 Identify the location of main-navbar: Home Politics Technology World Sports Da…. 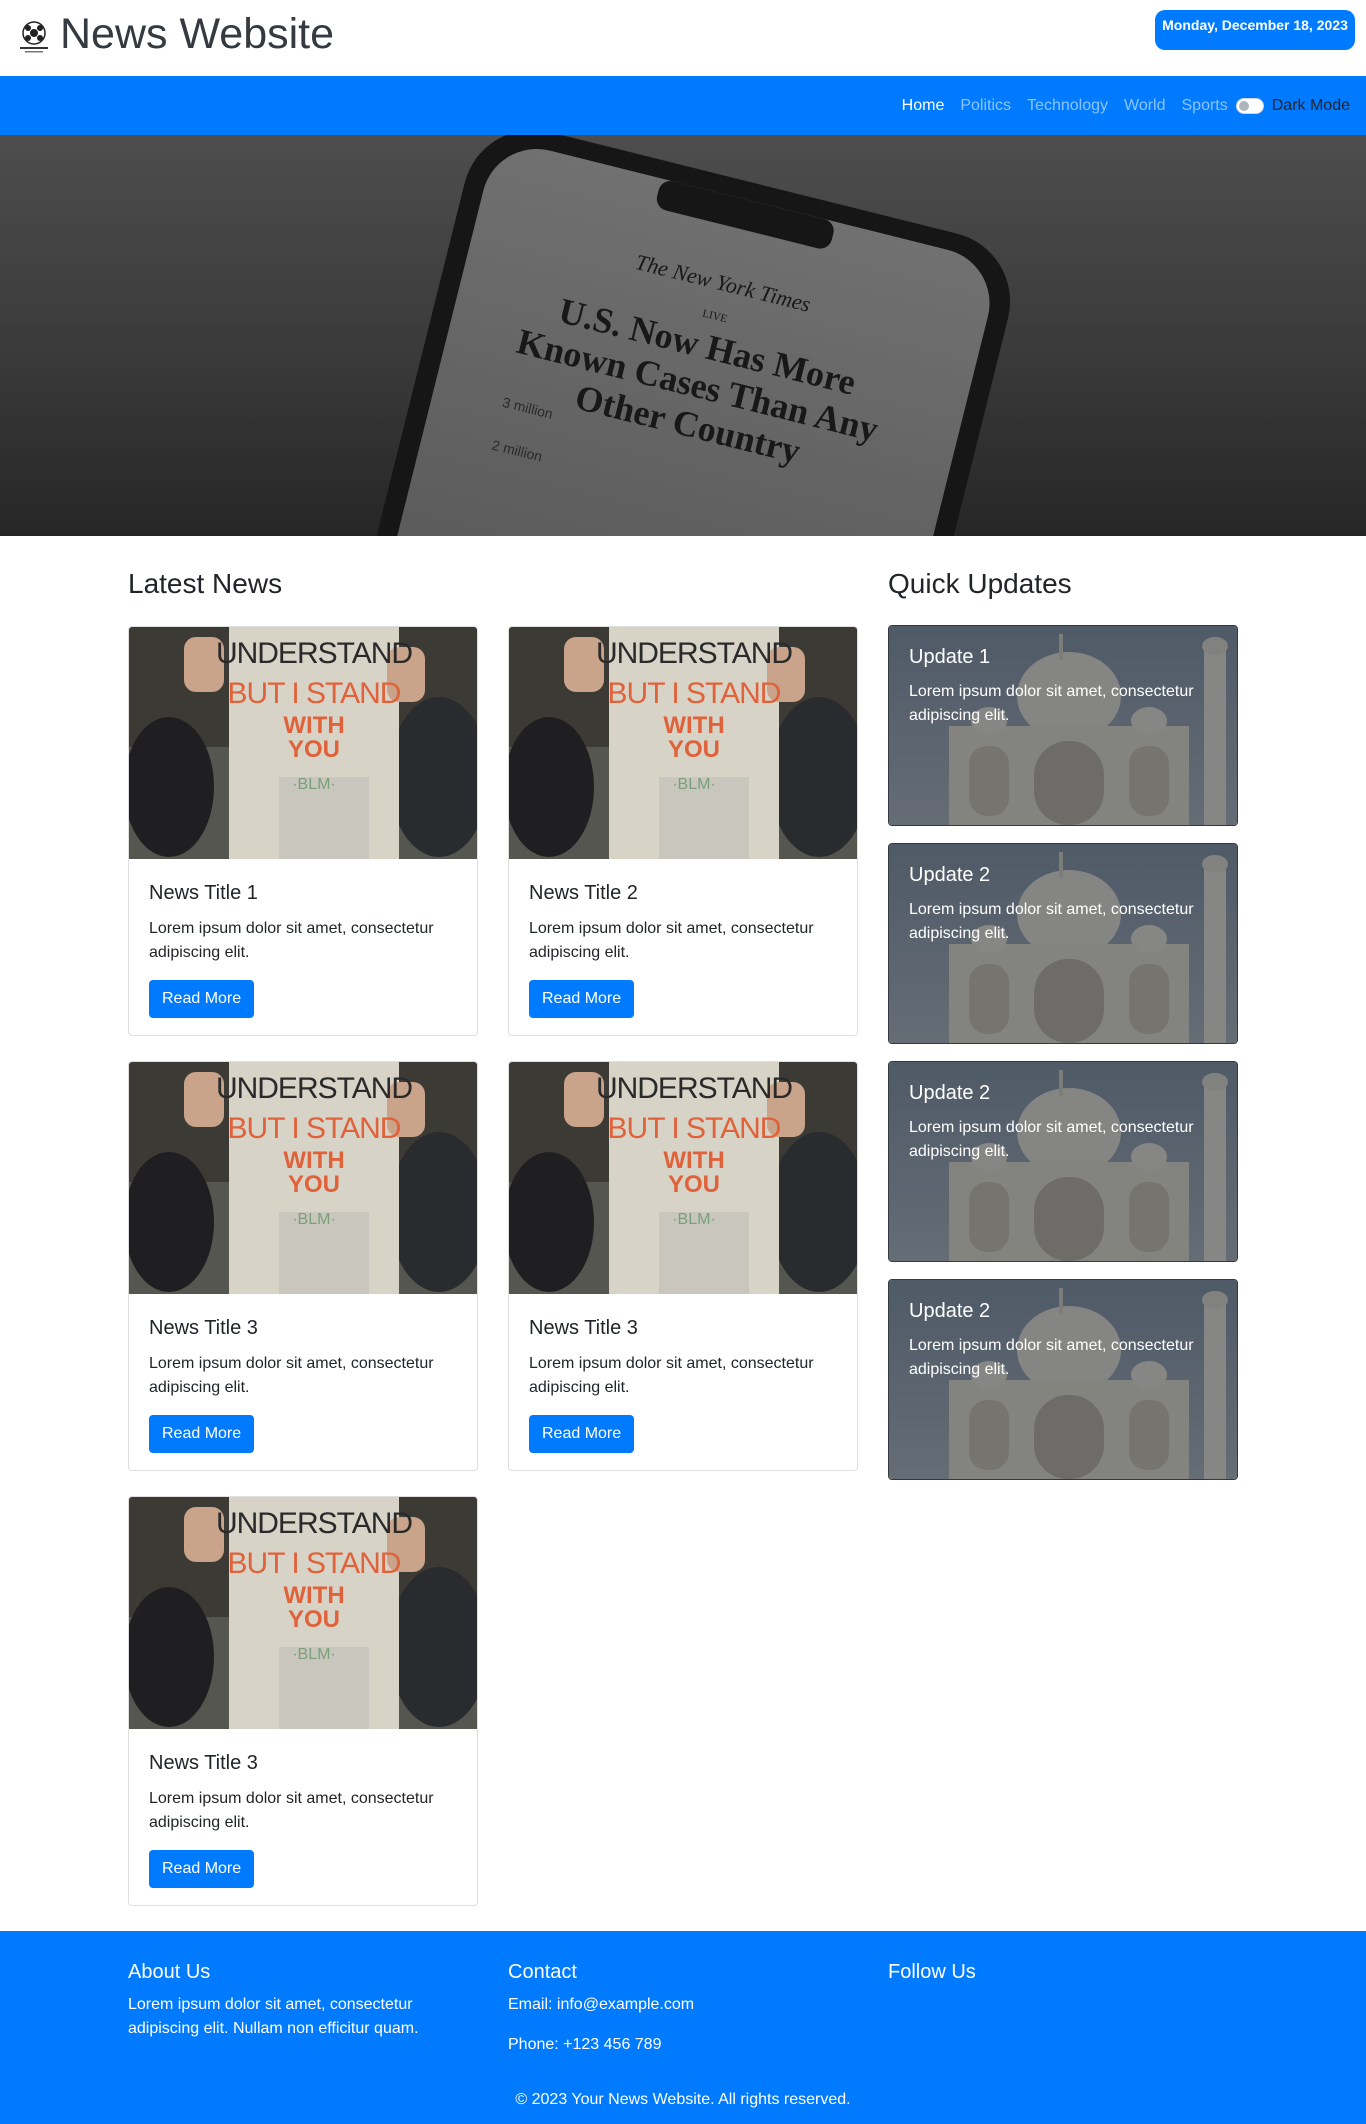
(683, 105).